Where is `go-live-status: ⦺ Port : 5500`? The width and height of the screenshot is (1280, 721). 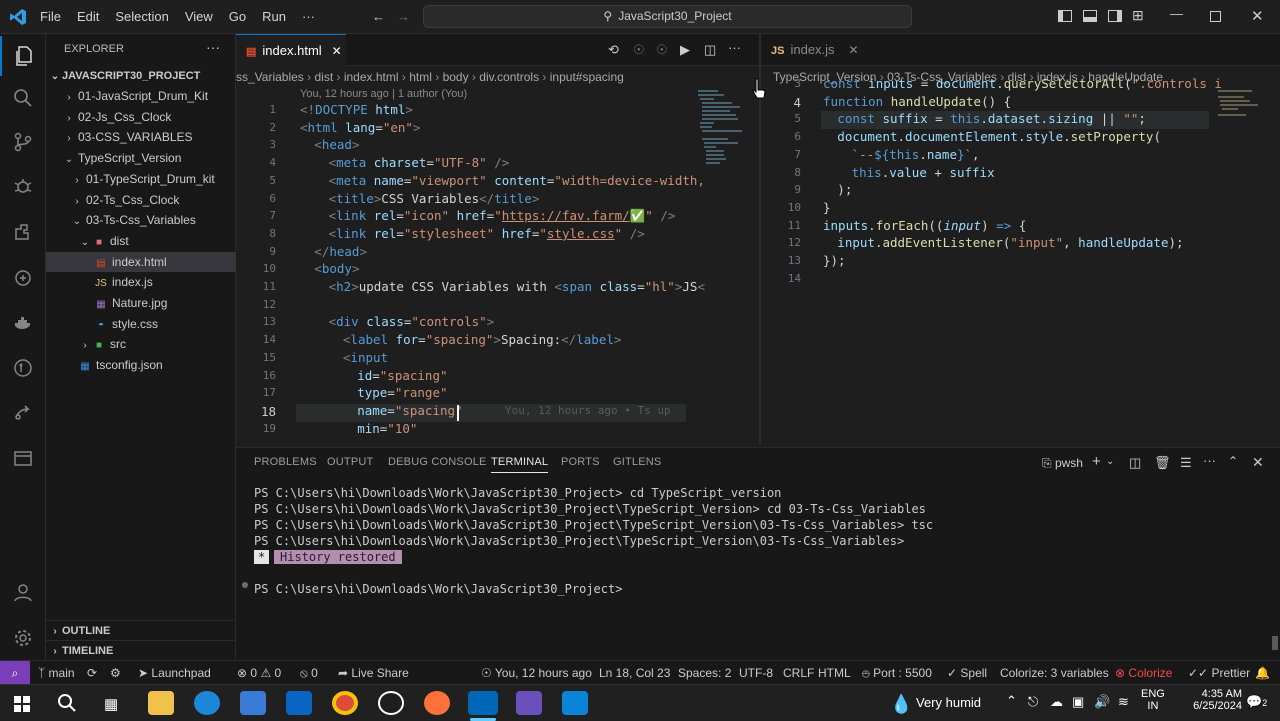
go-live-status: ⦺ Port : 5500 is located at coordinates (897, 673).